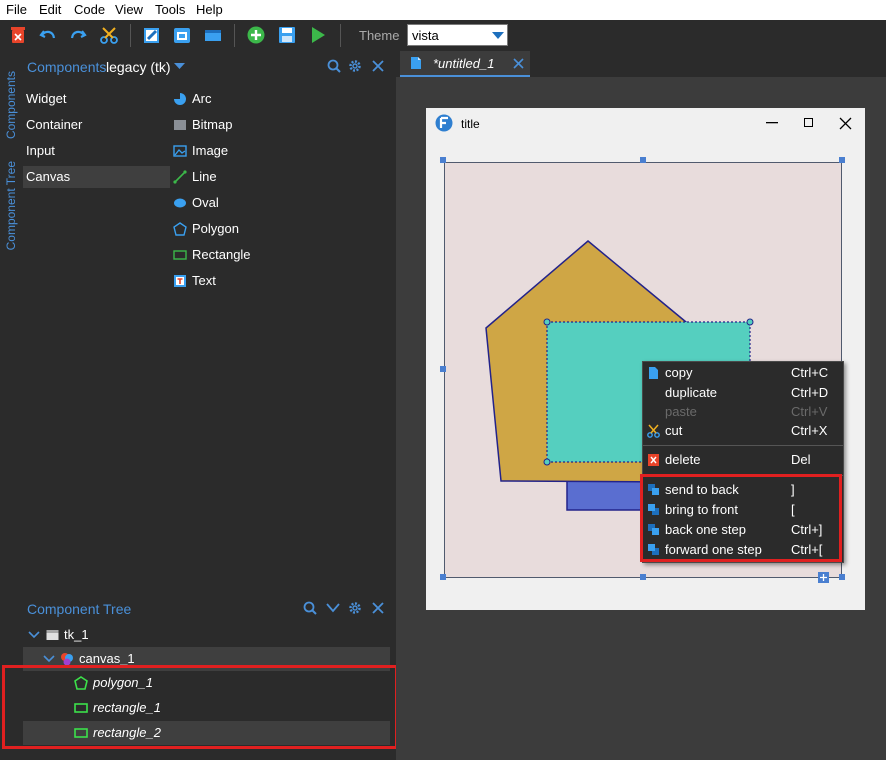 The height and width of the screenshot is (760, 886). What do you see at coordinates (180, 203) in the screenshot?
I see `oval-icon` at bounding box center [180, 203].